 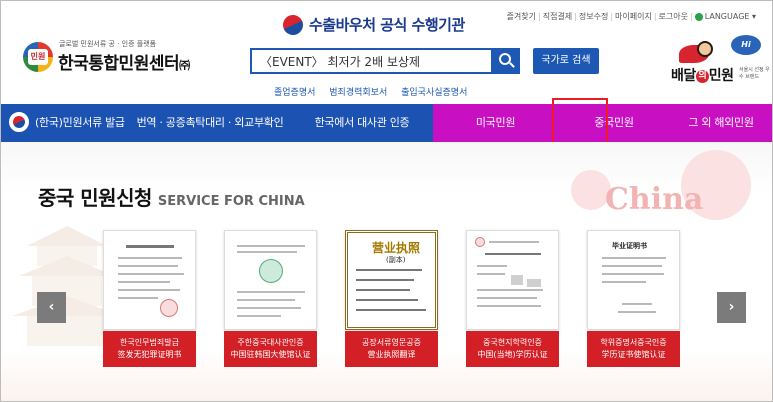 What do you see at coordinates (358, 93) in the screenshot?
I see `quick-link-criminal-record: 범죄경력회보서` at bounding box center [358, 93].